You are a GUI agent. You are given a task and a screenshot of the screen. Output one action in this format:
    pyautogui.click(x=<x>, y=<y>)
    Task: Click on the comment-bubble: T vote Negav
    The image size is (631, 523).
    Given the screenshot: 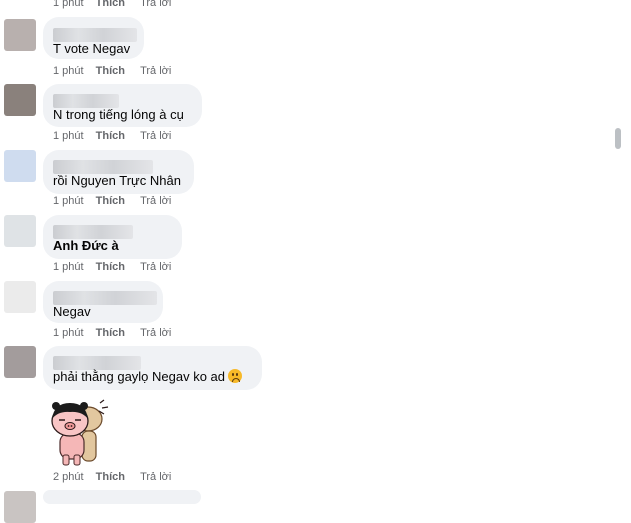 What is the action you would take?
    pyautogui.click(x=93, y=38)
    